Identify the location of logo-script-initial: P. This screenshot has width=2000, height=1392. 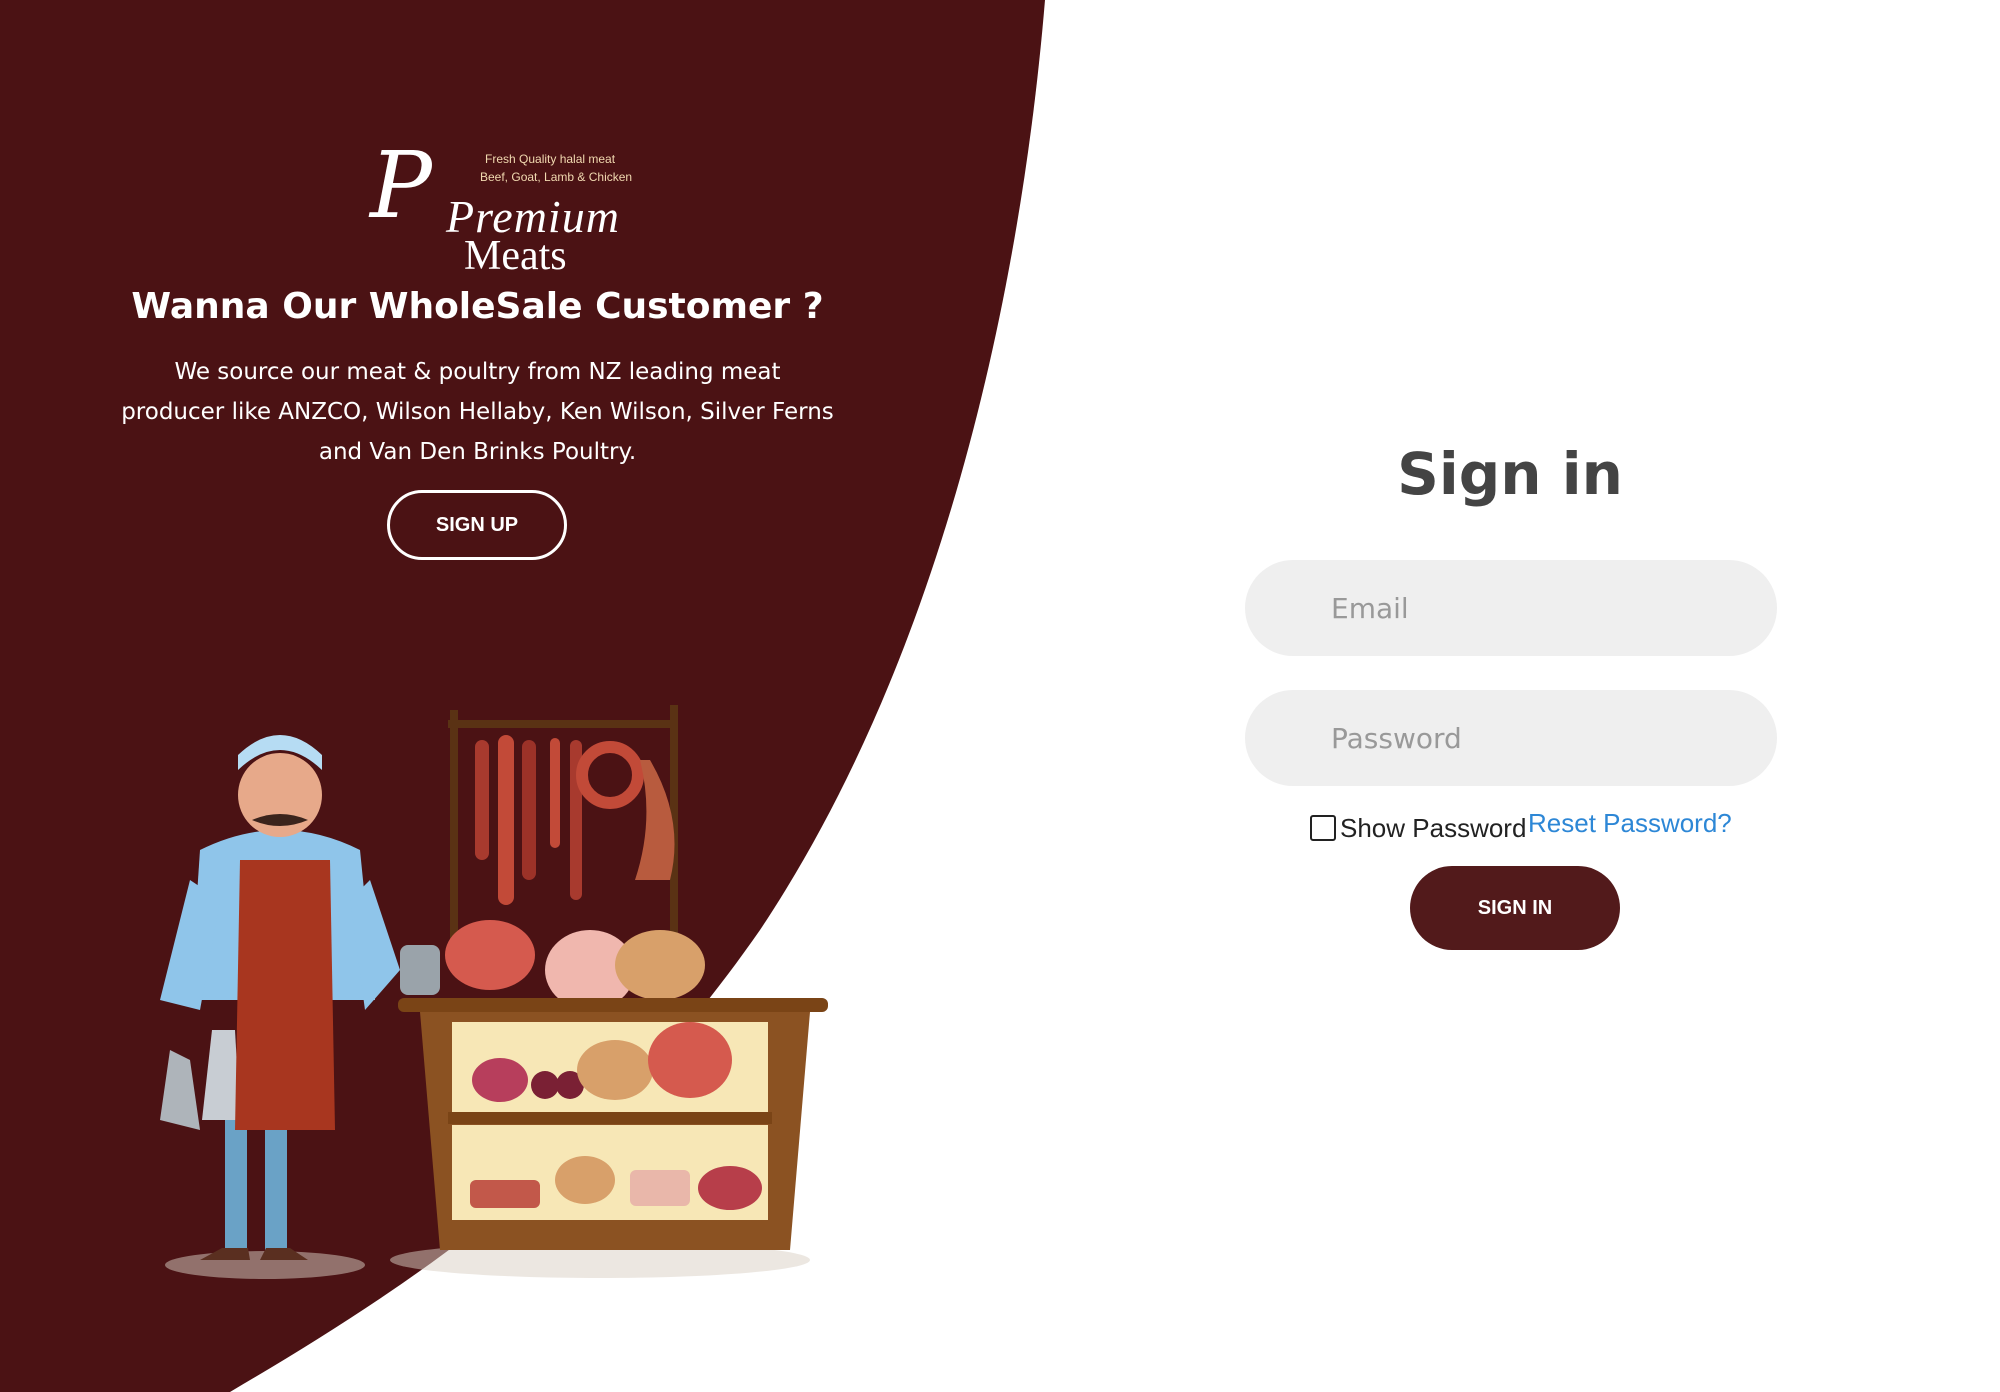
(401, 185).